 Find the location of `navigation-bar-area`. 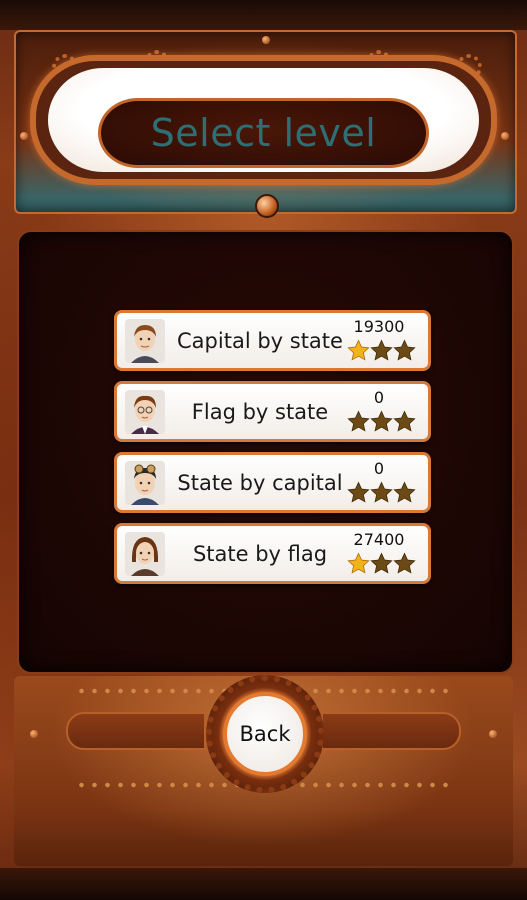

navigation-bar-area is located at coordinates (263, 884).